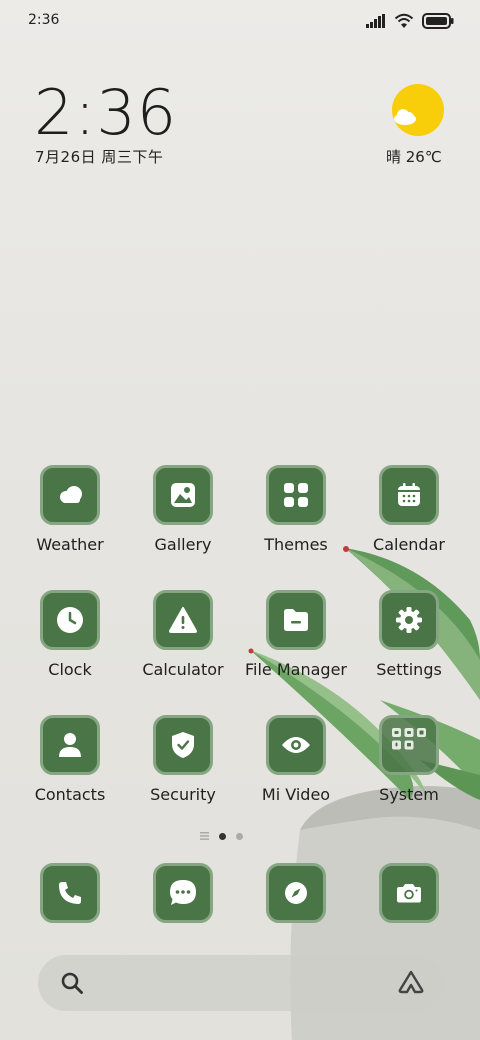 This screenshot has height=1040, width=480. I want to click on app-drawer-lines-icon, so click(204, 836).